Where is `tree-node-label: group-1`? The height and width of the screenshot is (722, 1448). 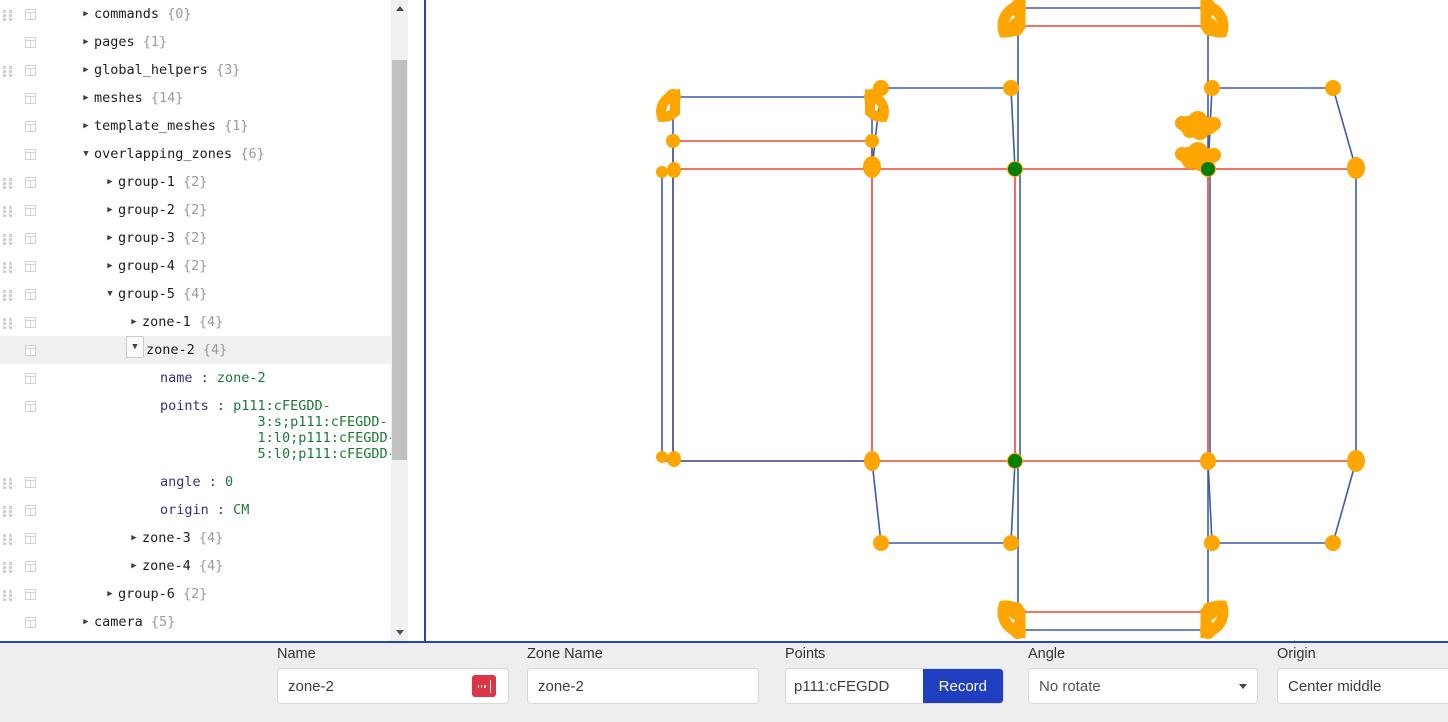
tree-node-label: group-1 is located at coordinates (146, 182).